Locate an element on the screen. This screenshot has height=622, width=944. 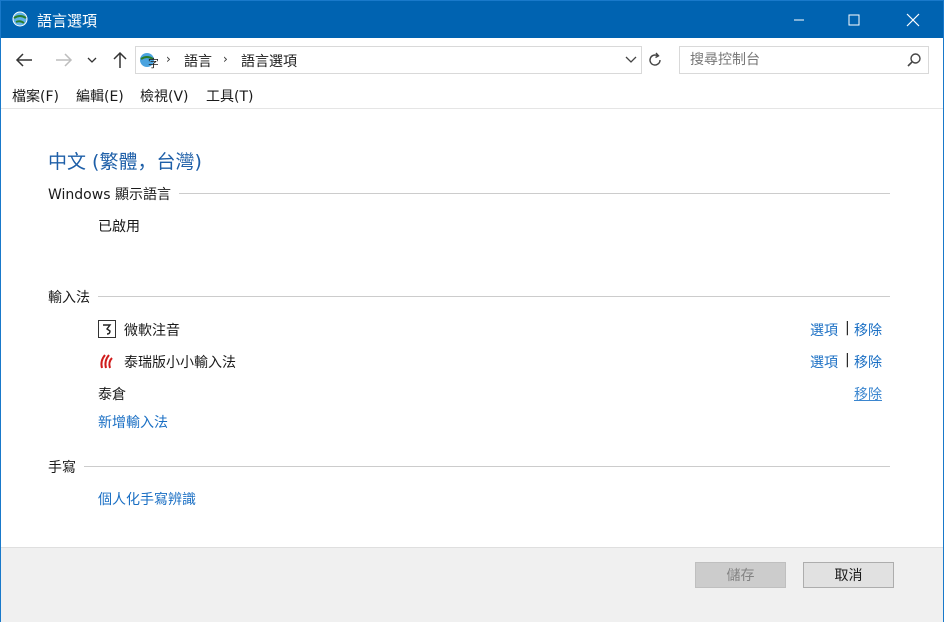
up-arrow-icon is located at coordinates (120, 59).